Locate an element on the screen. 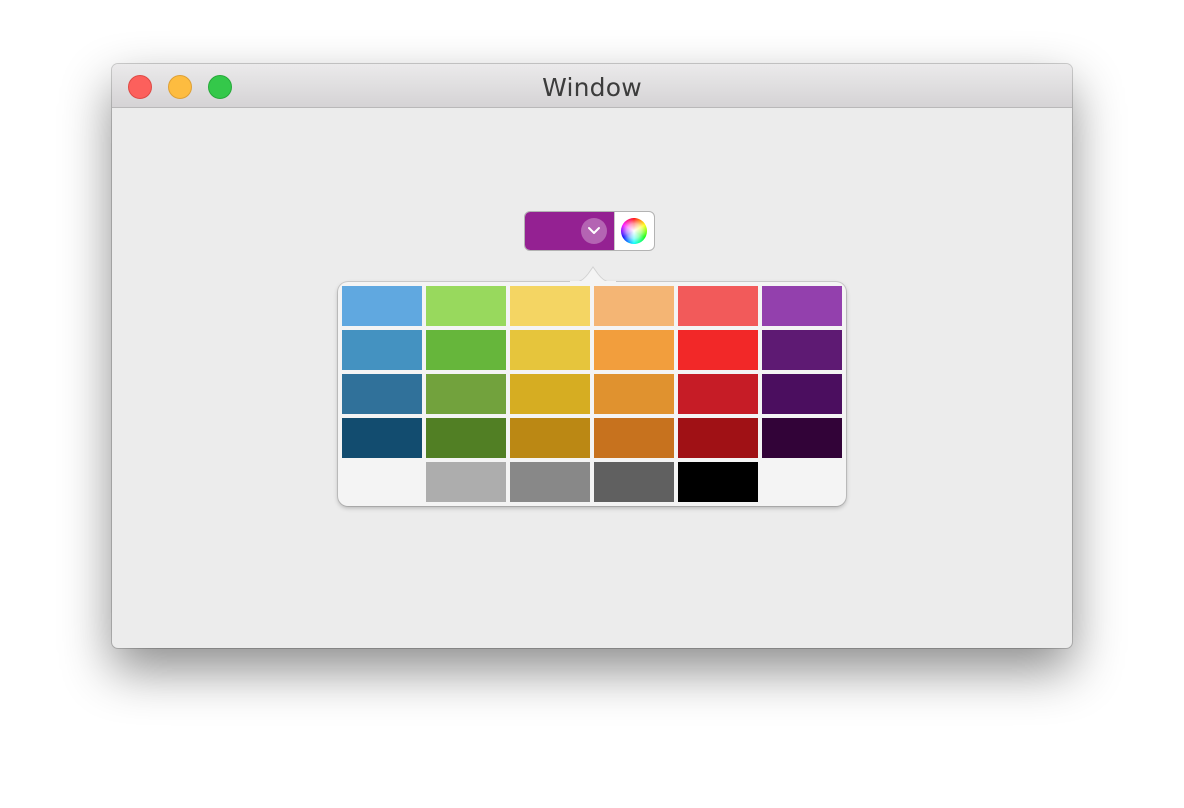 The width and height of the screenshot is (1184, 808). color-palette-grid is located at coordinates (592, 394).